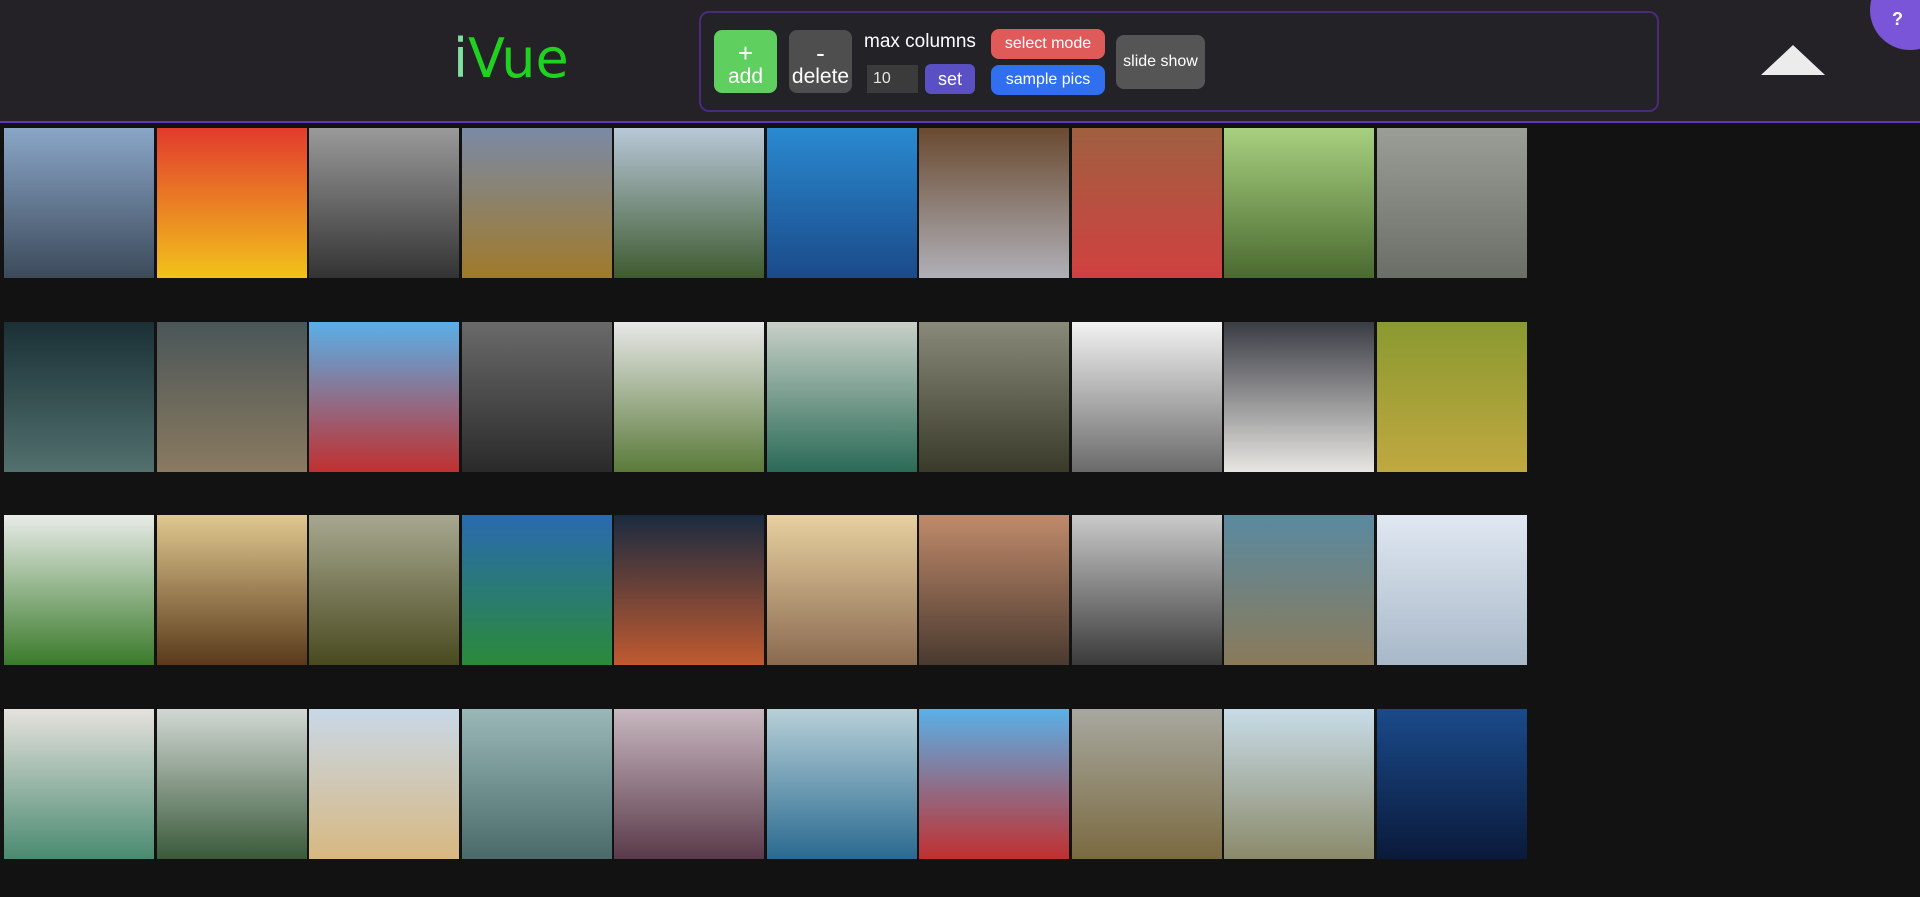 The image size is (1920, 897). Describe the element at coordinates (820, 76) in the screenshot. I see `delete-label: delete` at that location.